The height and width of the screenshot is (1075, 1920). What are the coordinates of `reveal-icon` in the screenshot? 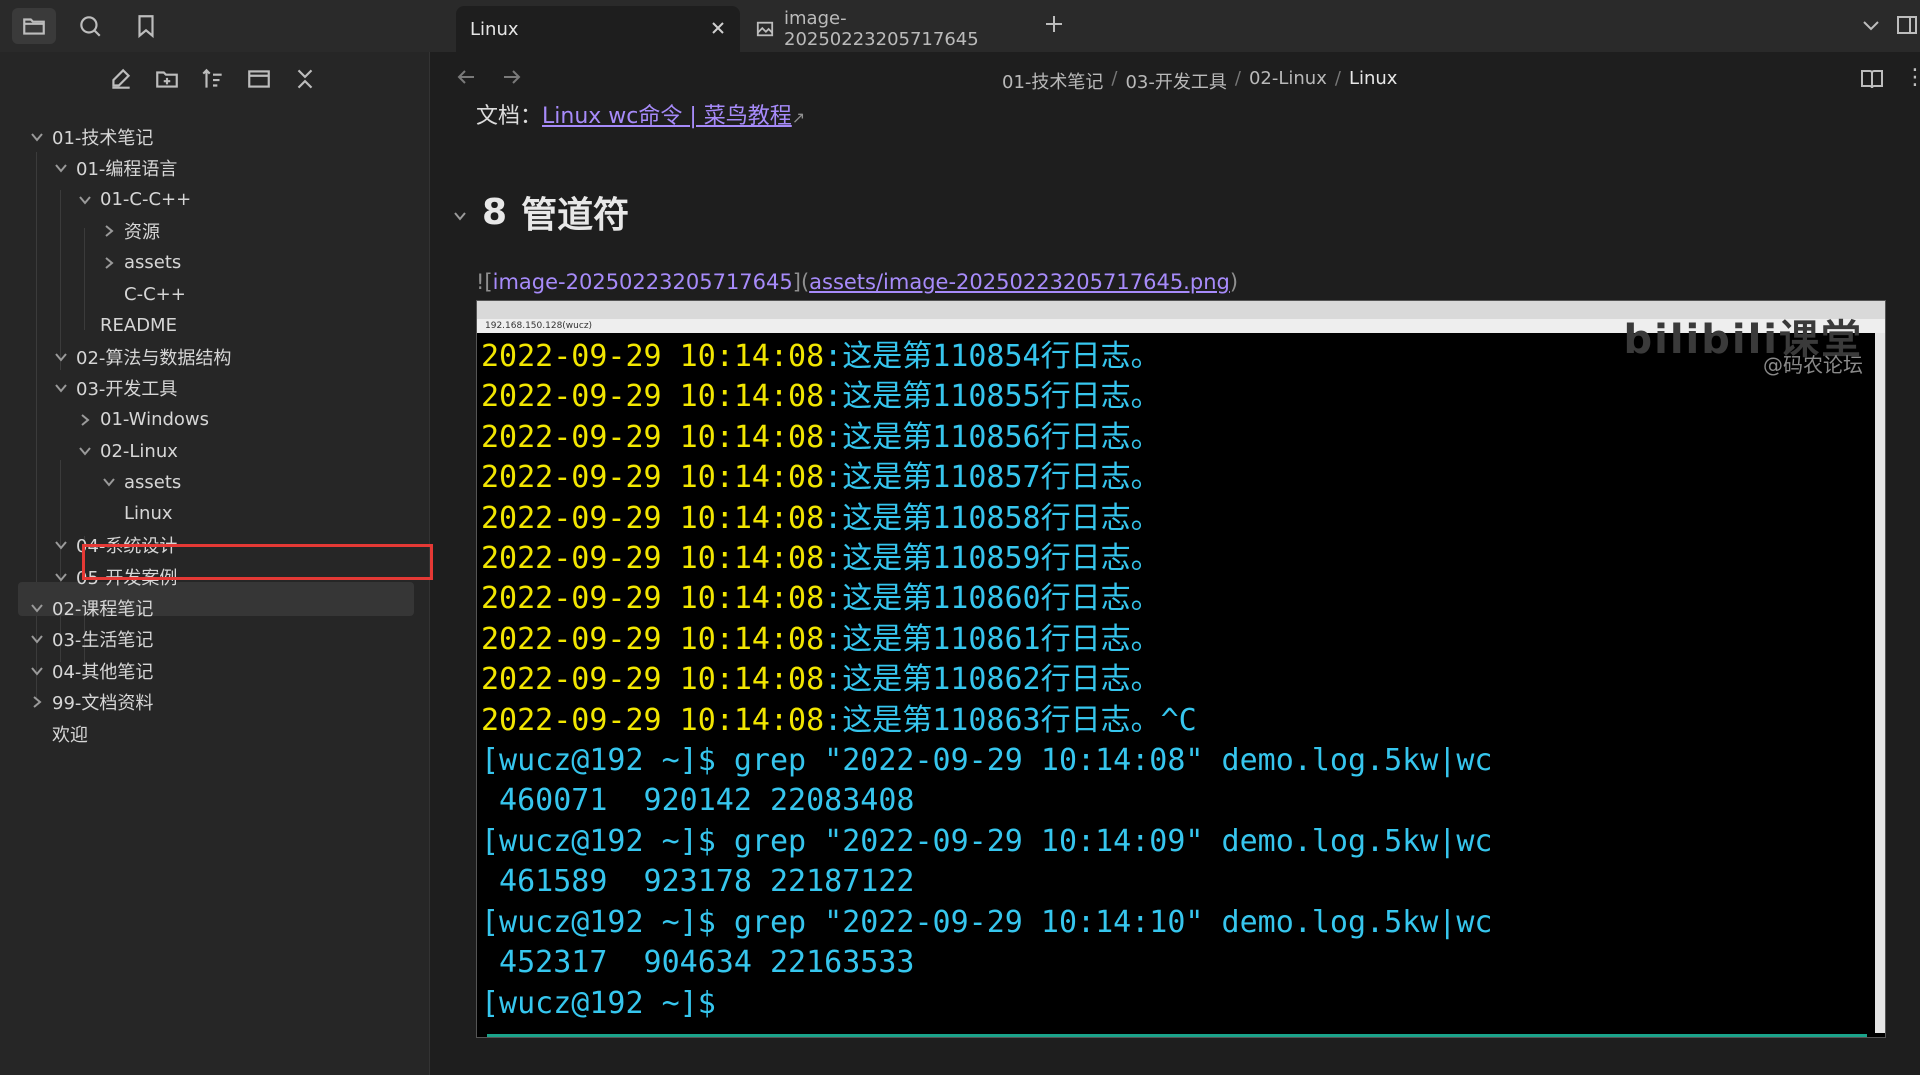 It's located at (259, 79).